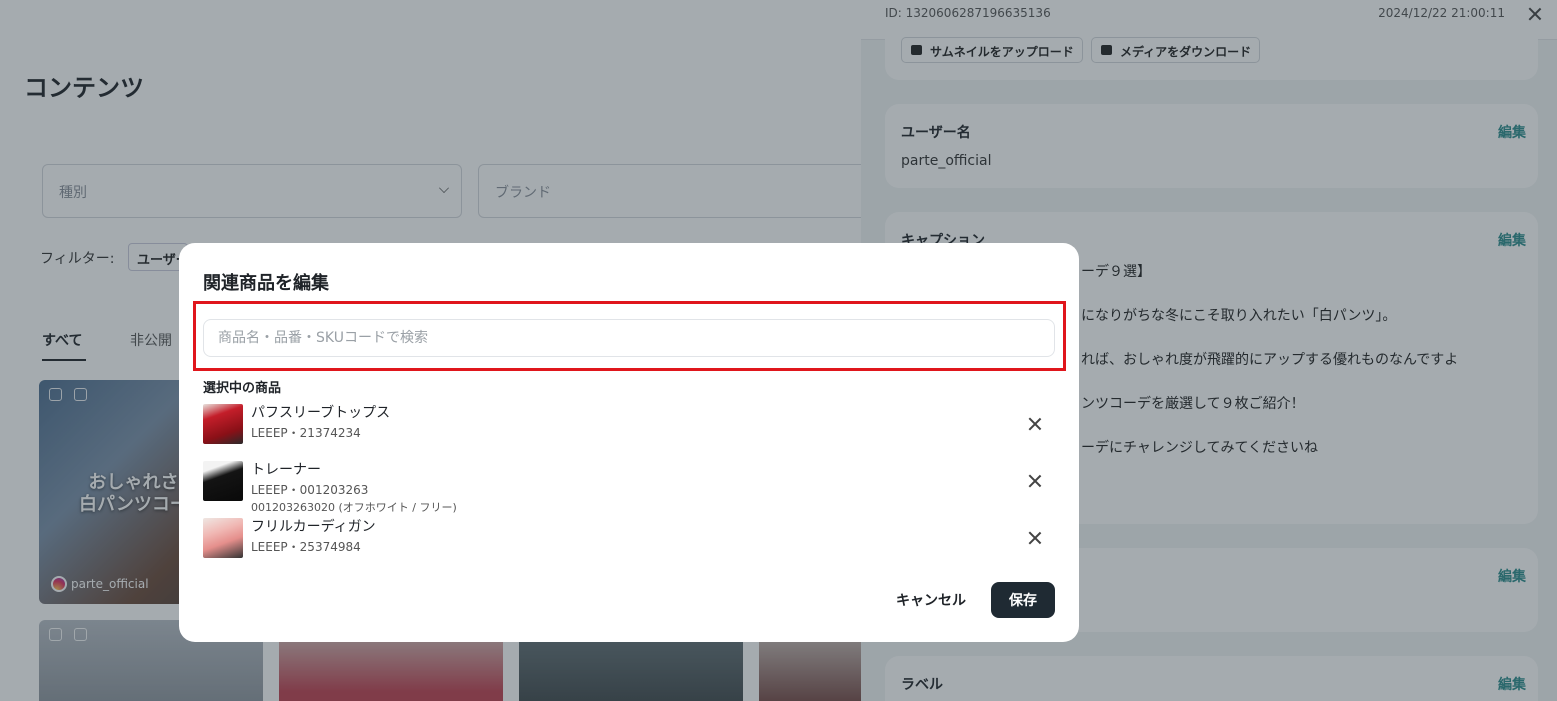  What do you see at coordinates (242, 388) in the screenshot?
I see `selected-products-label: 選択中の商品` at bounding box center [242, 388].